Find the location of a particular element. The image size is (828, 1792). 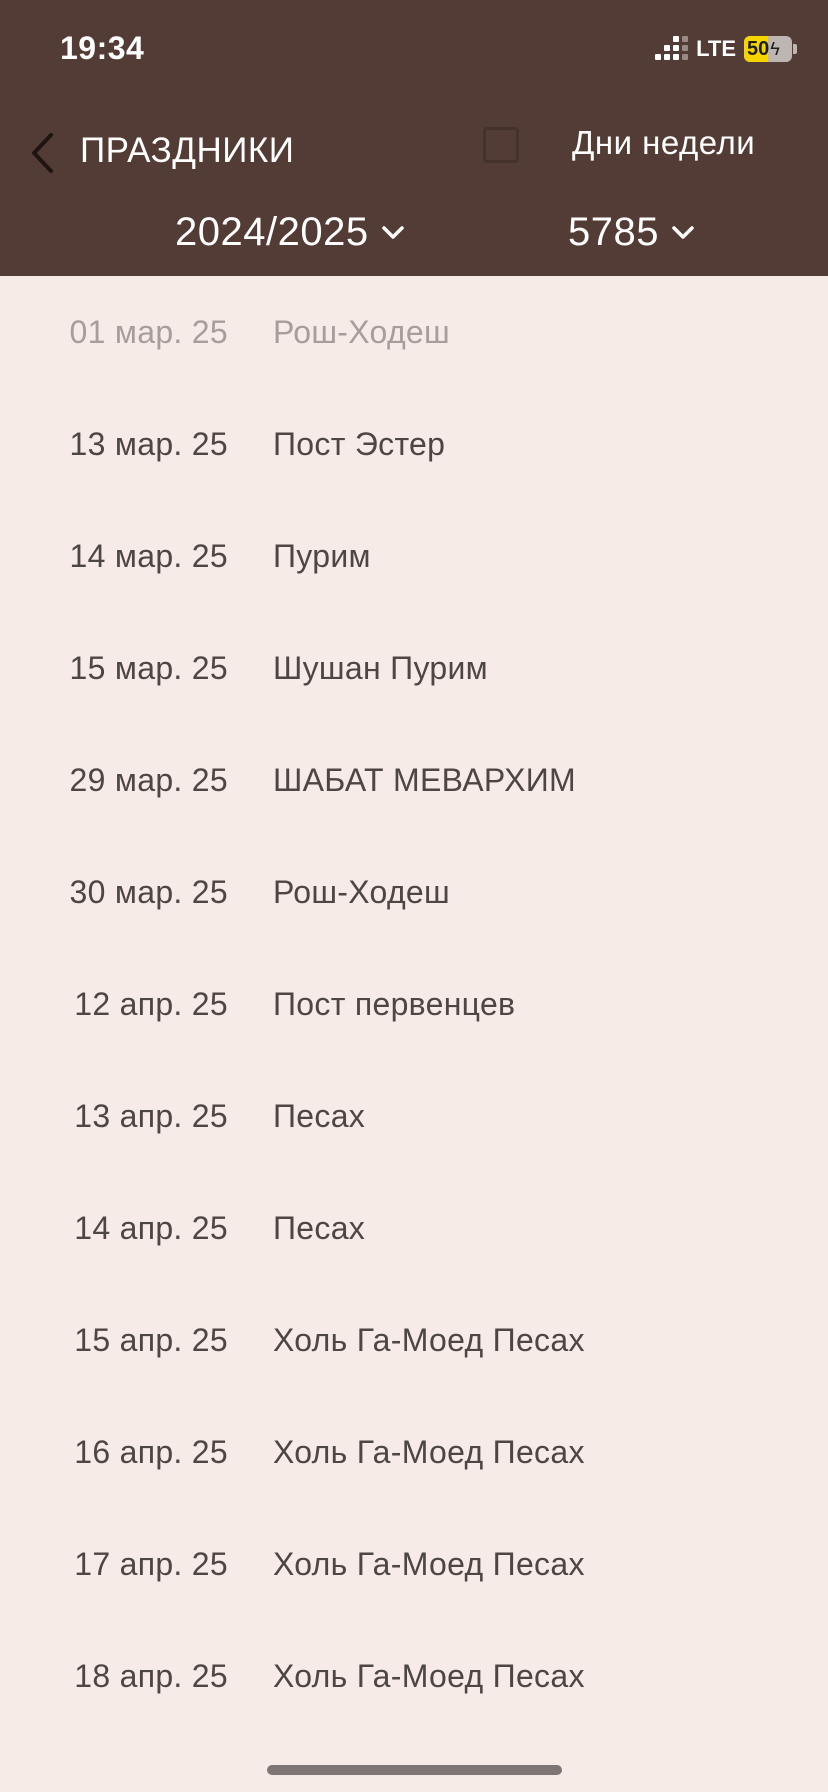

signal-icon is located at coordinates (672, 48).